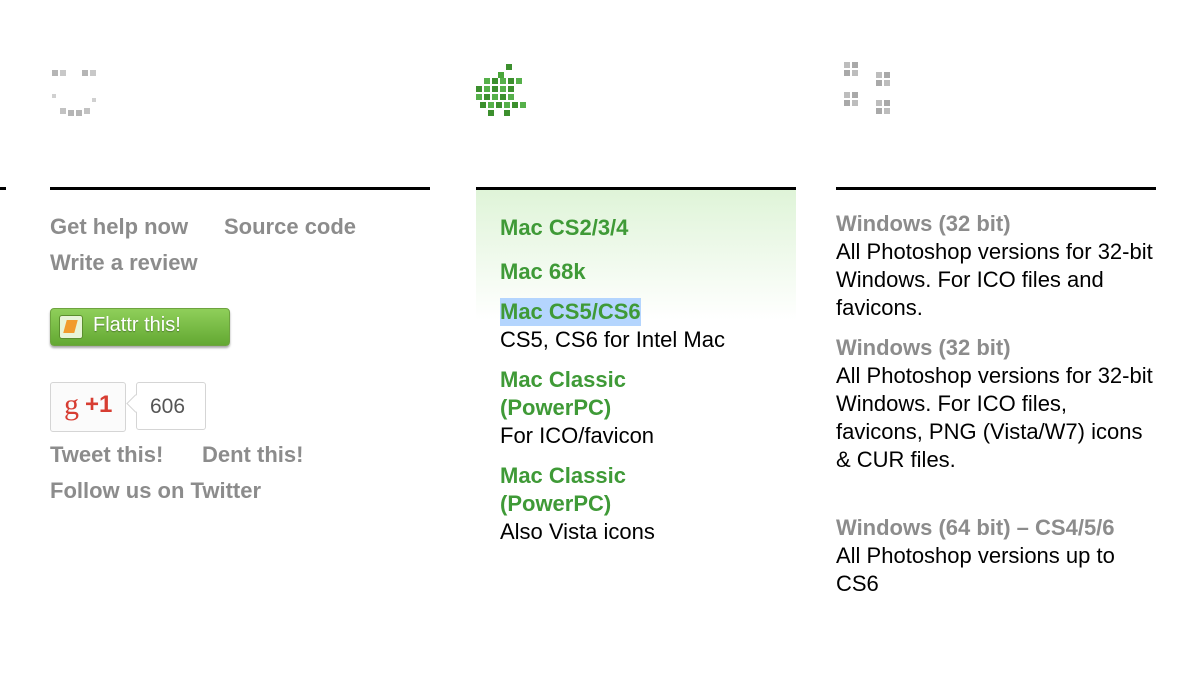 The width and height of the screenshot is (1194, 674). I want to click on flattr-button: Flattr this!, so click(140, 327).